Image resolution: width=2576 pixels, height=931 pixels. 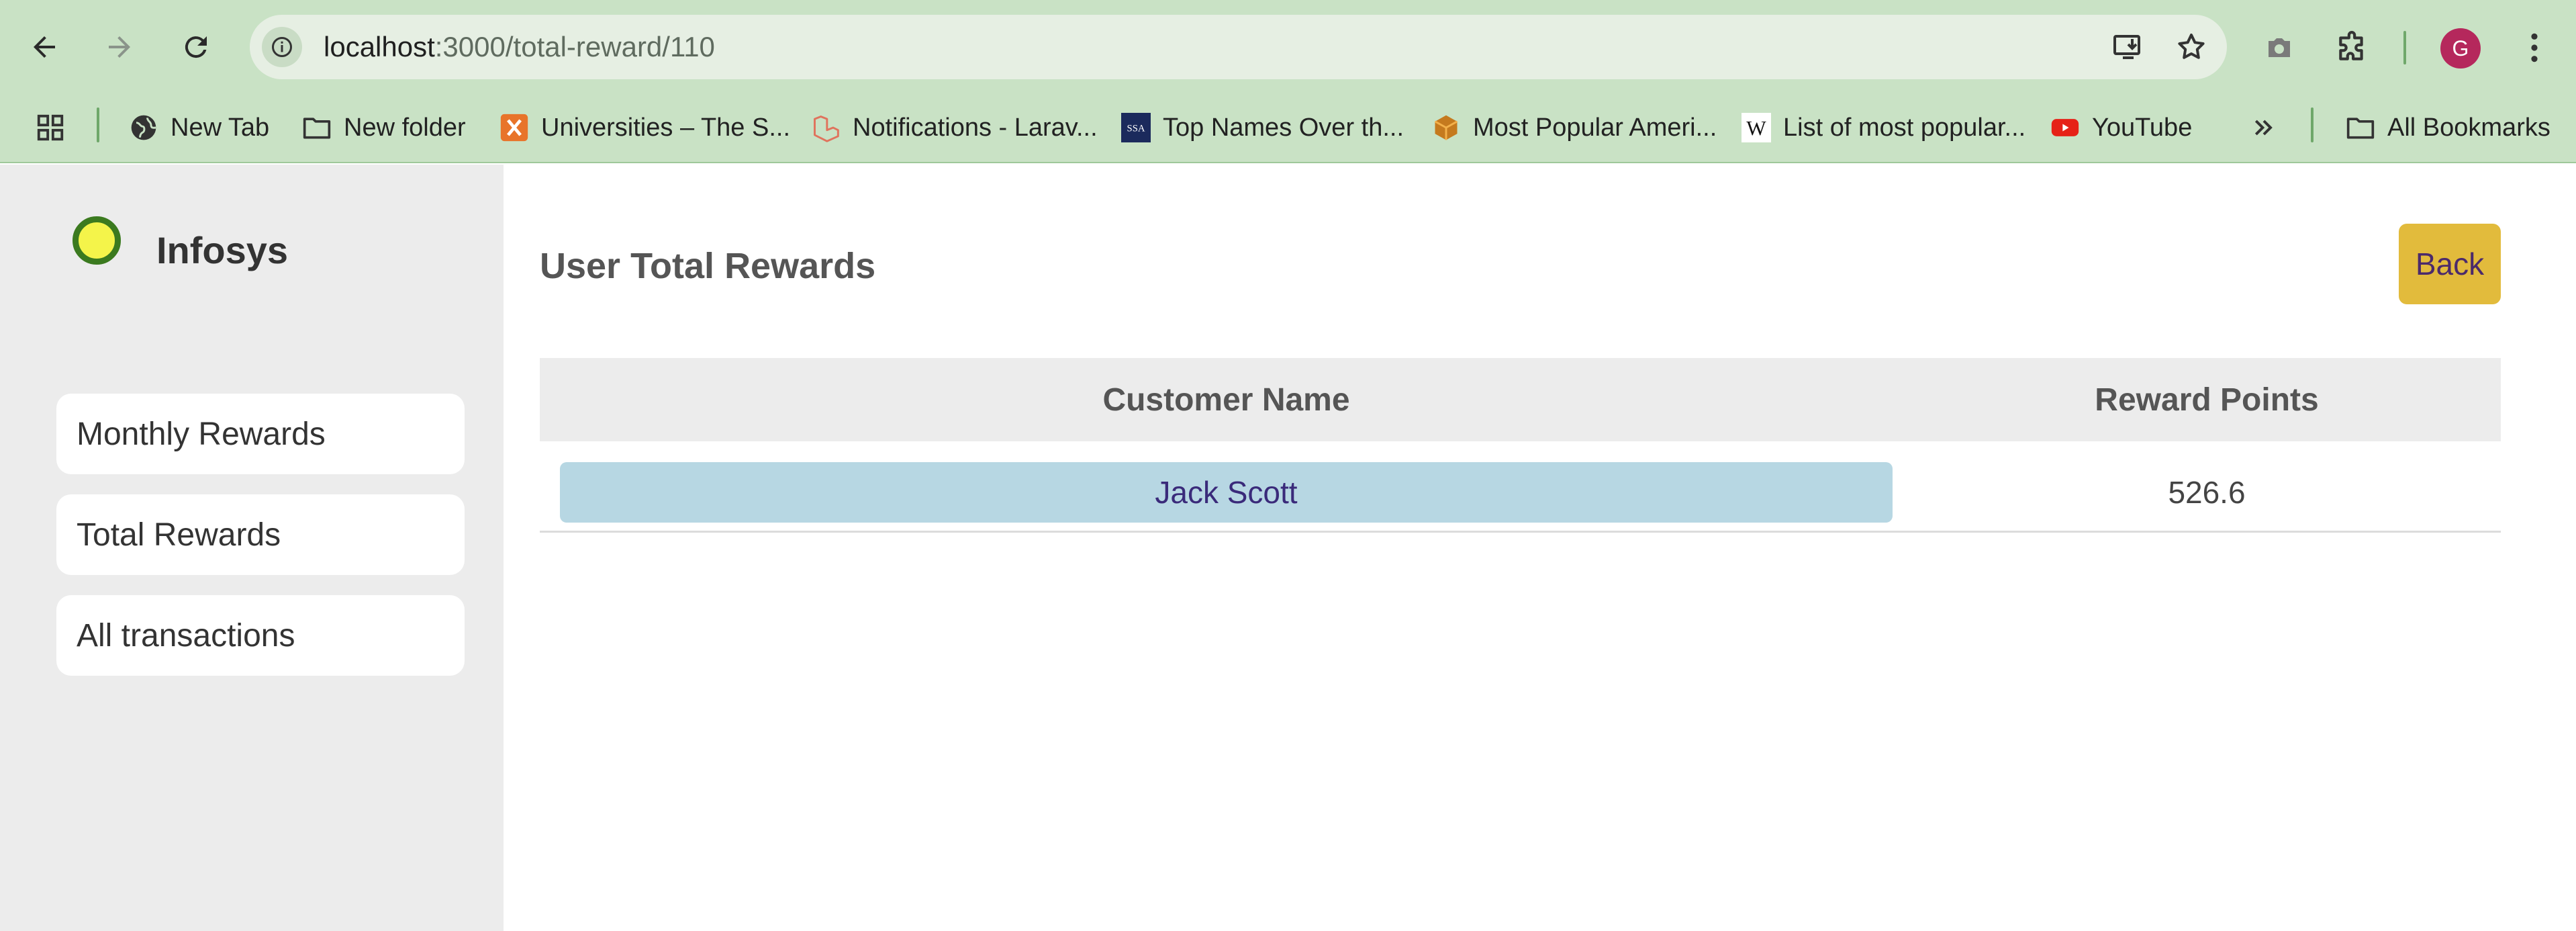 What do you see at coordinates (2404, 48) in the screenshot?
I see `toolbar-divider` at bounding box center [2404, 48].